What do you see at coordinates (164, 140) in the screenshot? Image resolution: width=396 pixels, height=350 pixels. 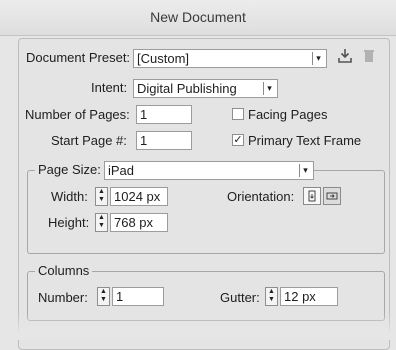 I see `start-page-input: 1` at bounding box center [164, 140].